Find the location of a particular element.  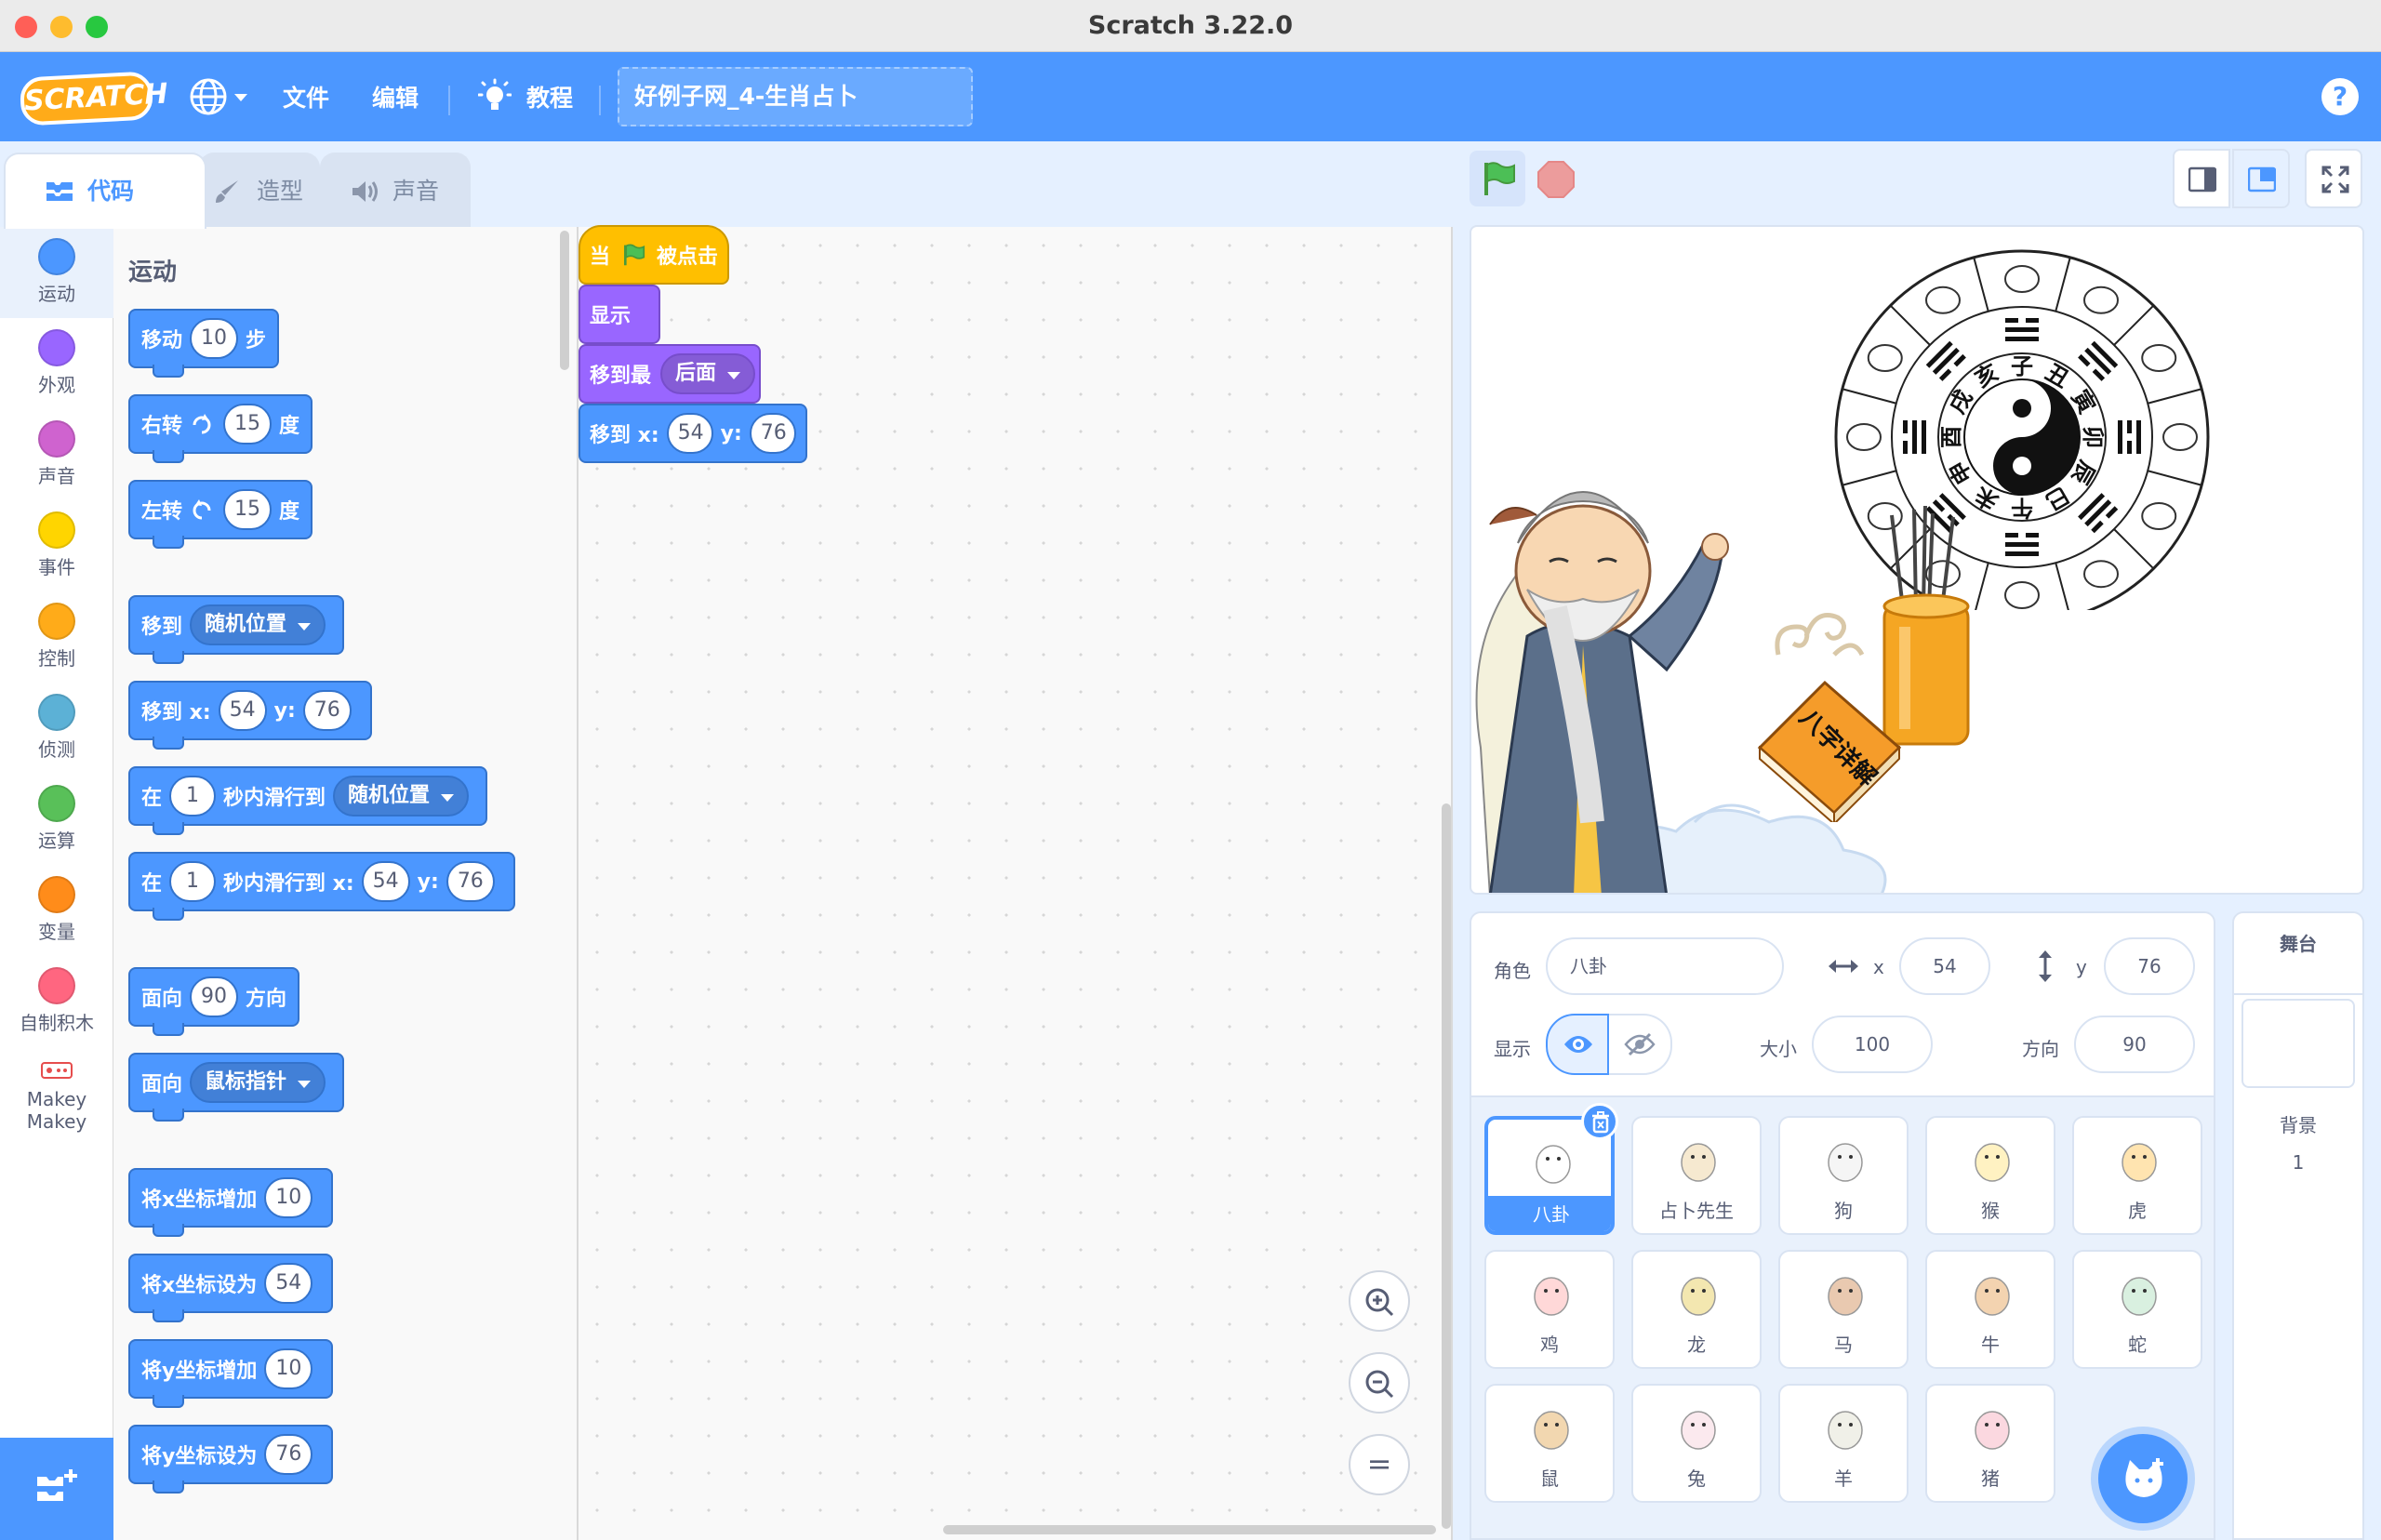

cat-add-icon is located at coordinates (2144, 1477).